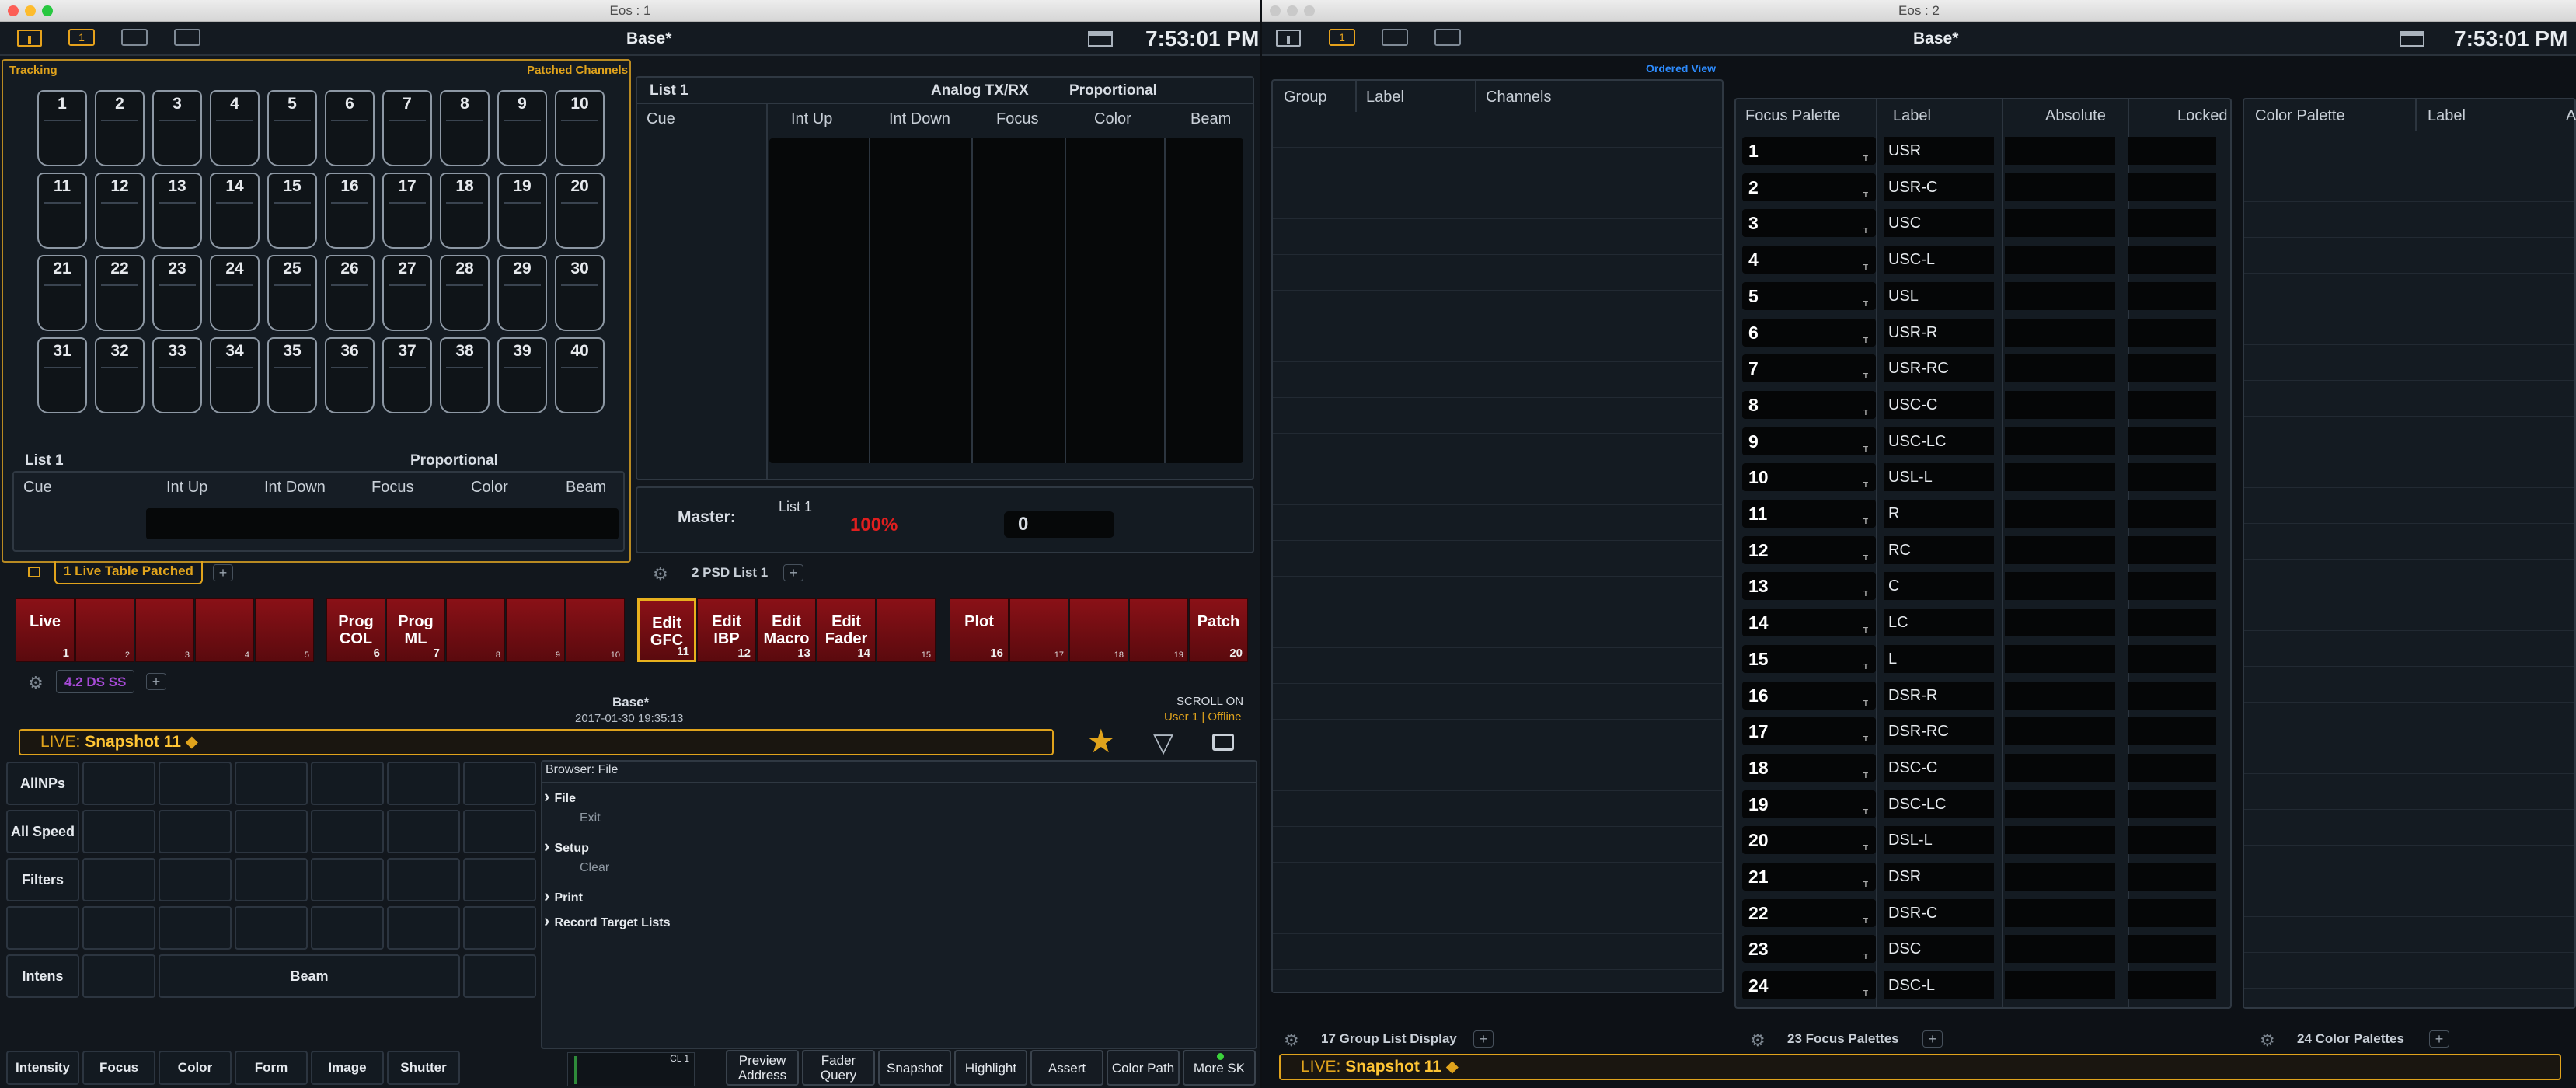  What do you see at coordinates (42, 976) in the screenshot?
I see `direct-select-4-0: Intens` at bounding box center [42, 976].